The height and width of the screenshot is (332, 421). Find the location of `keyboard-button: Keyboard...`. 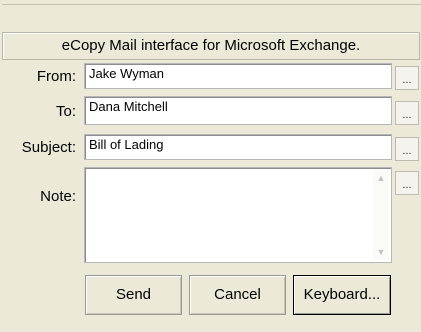

keyboard-button: Keyboard... is located at coordinates (342, 295).